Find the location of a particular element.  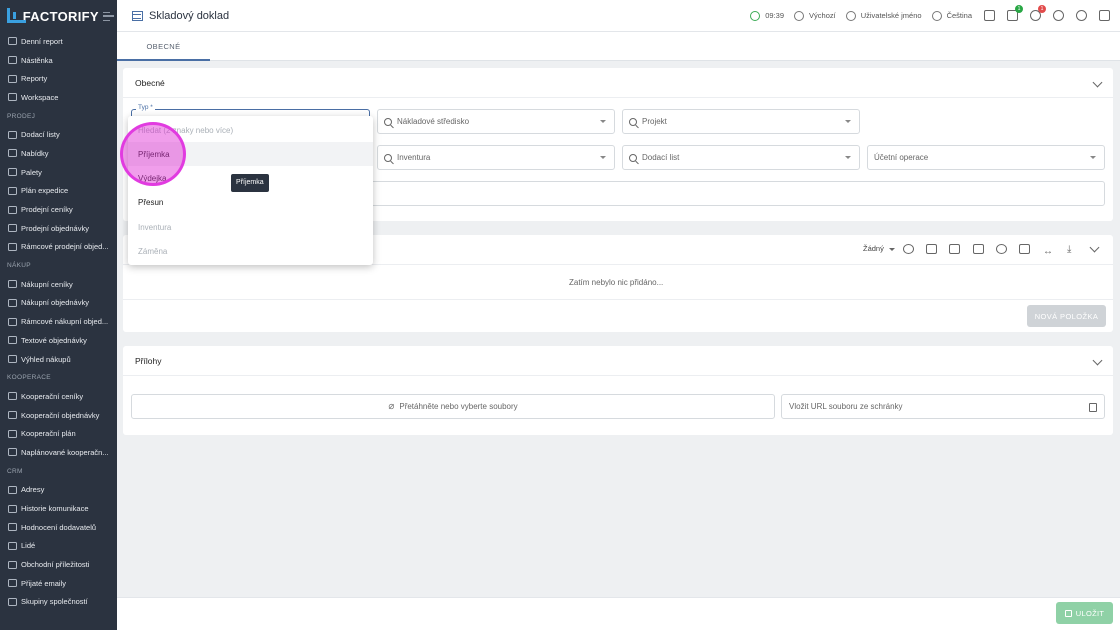

sidebar-item-label: Textové objednávky is located at coordinates (54, 340).